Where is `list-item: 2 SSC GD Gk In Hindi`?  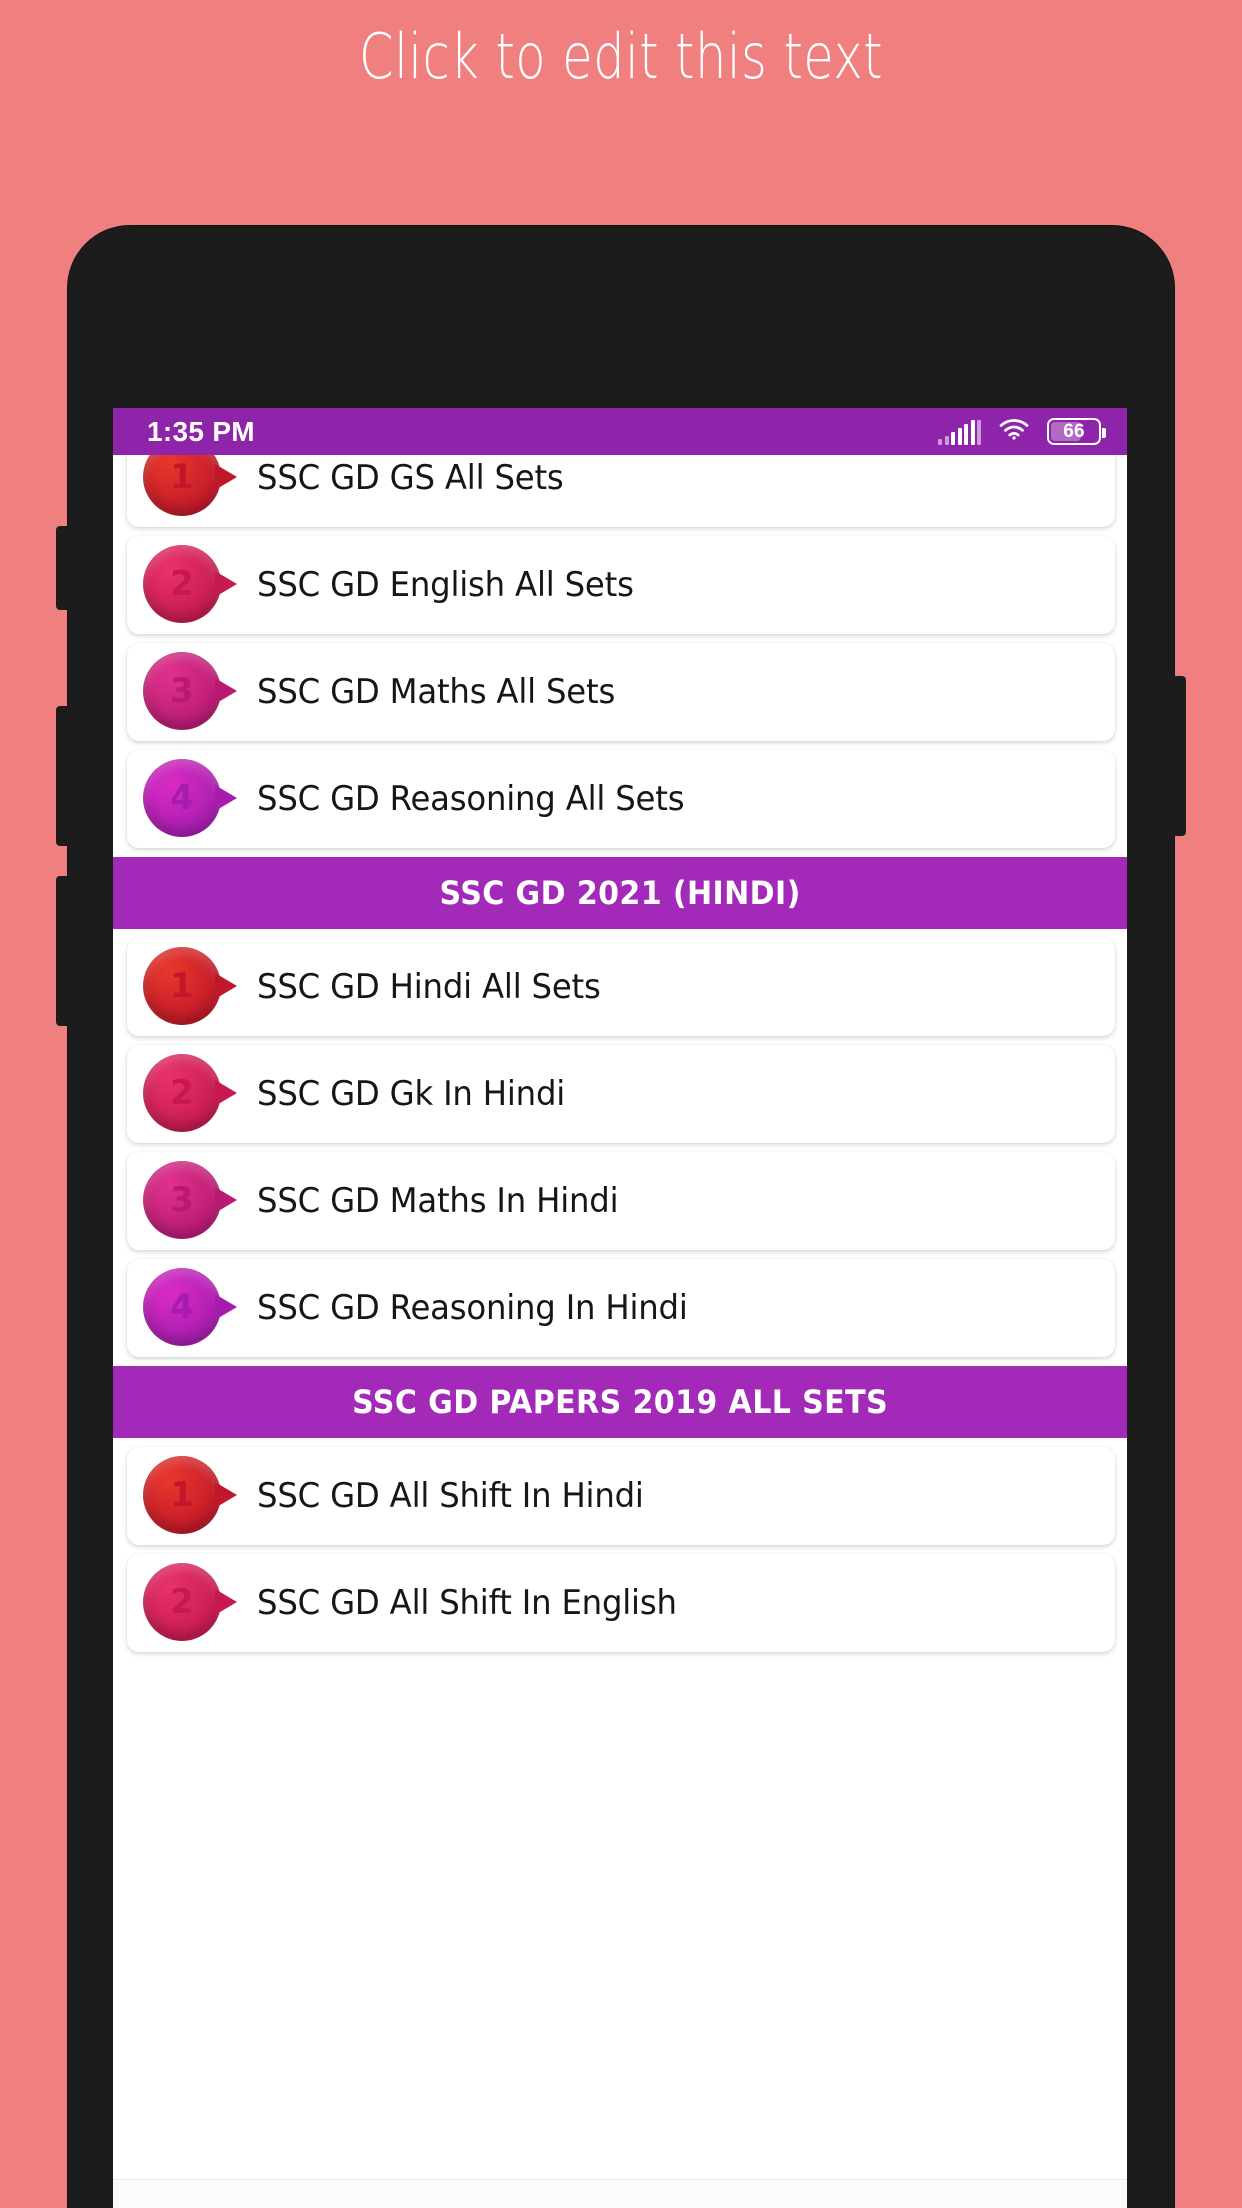 list-item: 2 SSC GD Gk In Hindi is located at coordinates (621, 1094).